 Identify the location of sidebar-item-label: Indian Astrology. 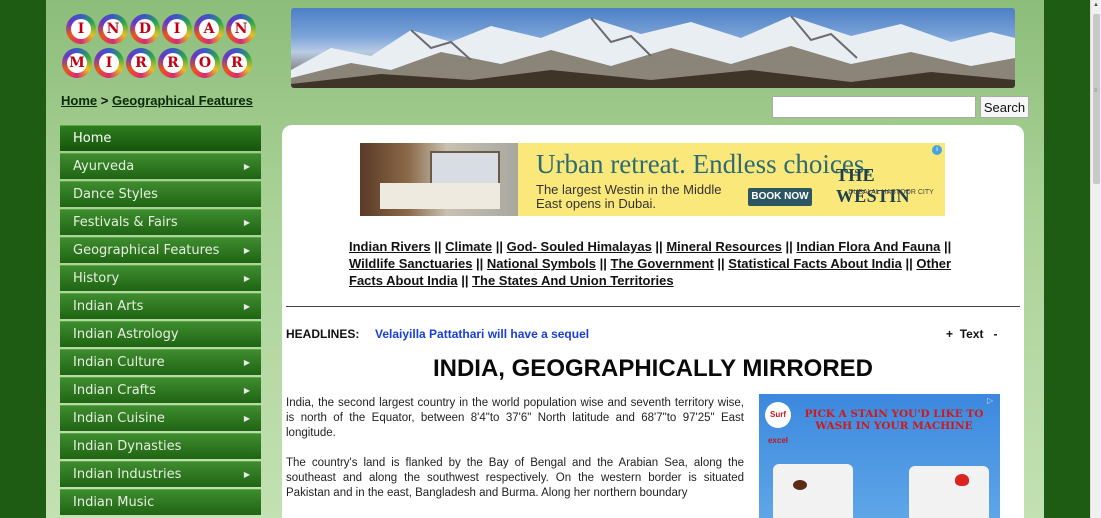
(126, 334).